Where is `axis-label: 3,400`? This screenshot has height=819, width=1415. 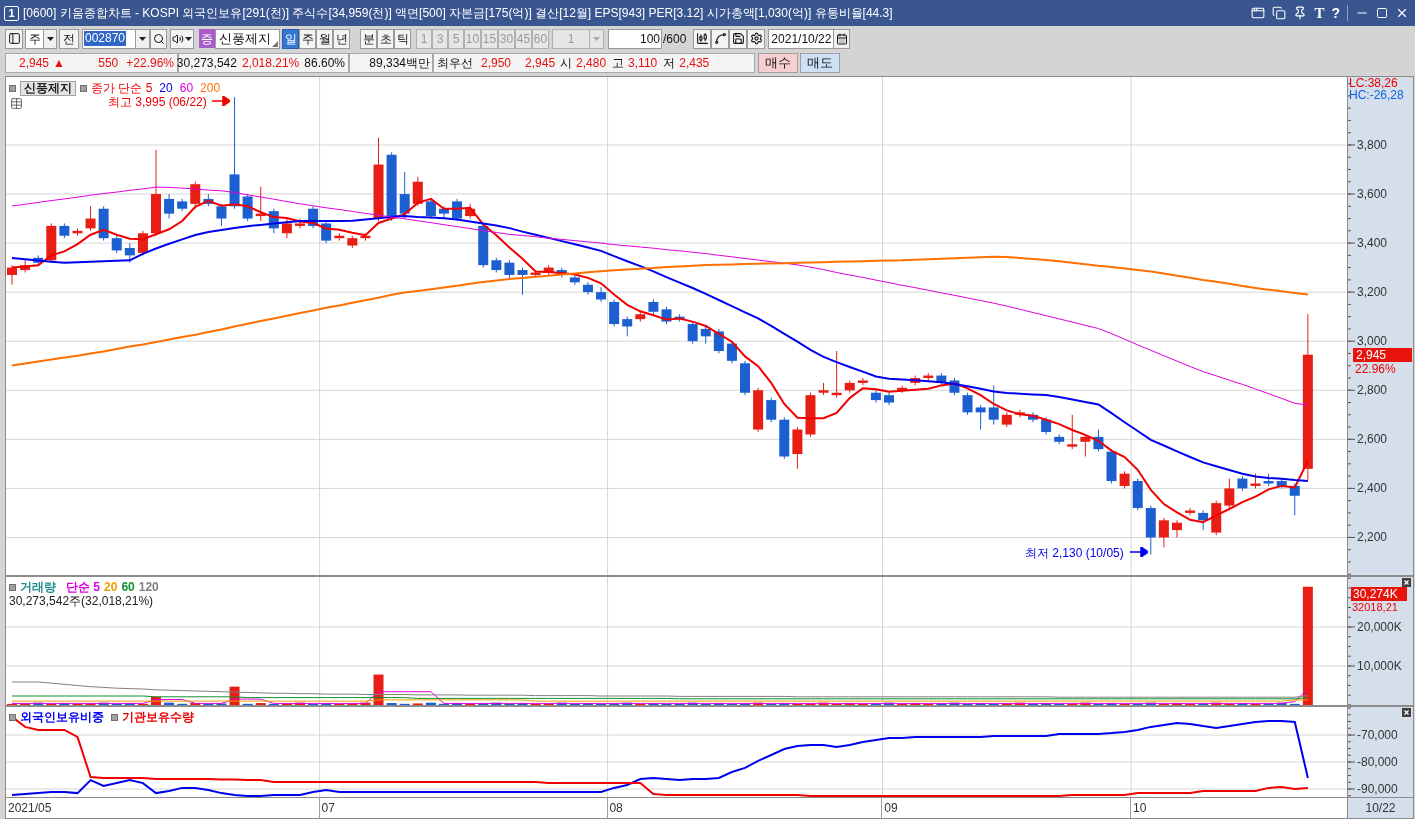
axis-label: 3,400 is located at coordinates (1372, 243).